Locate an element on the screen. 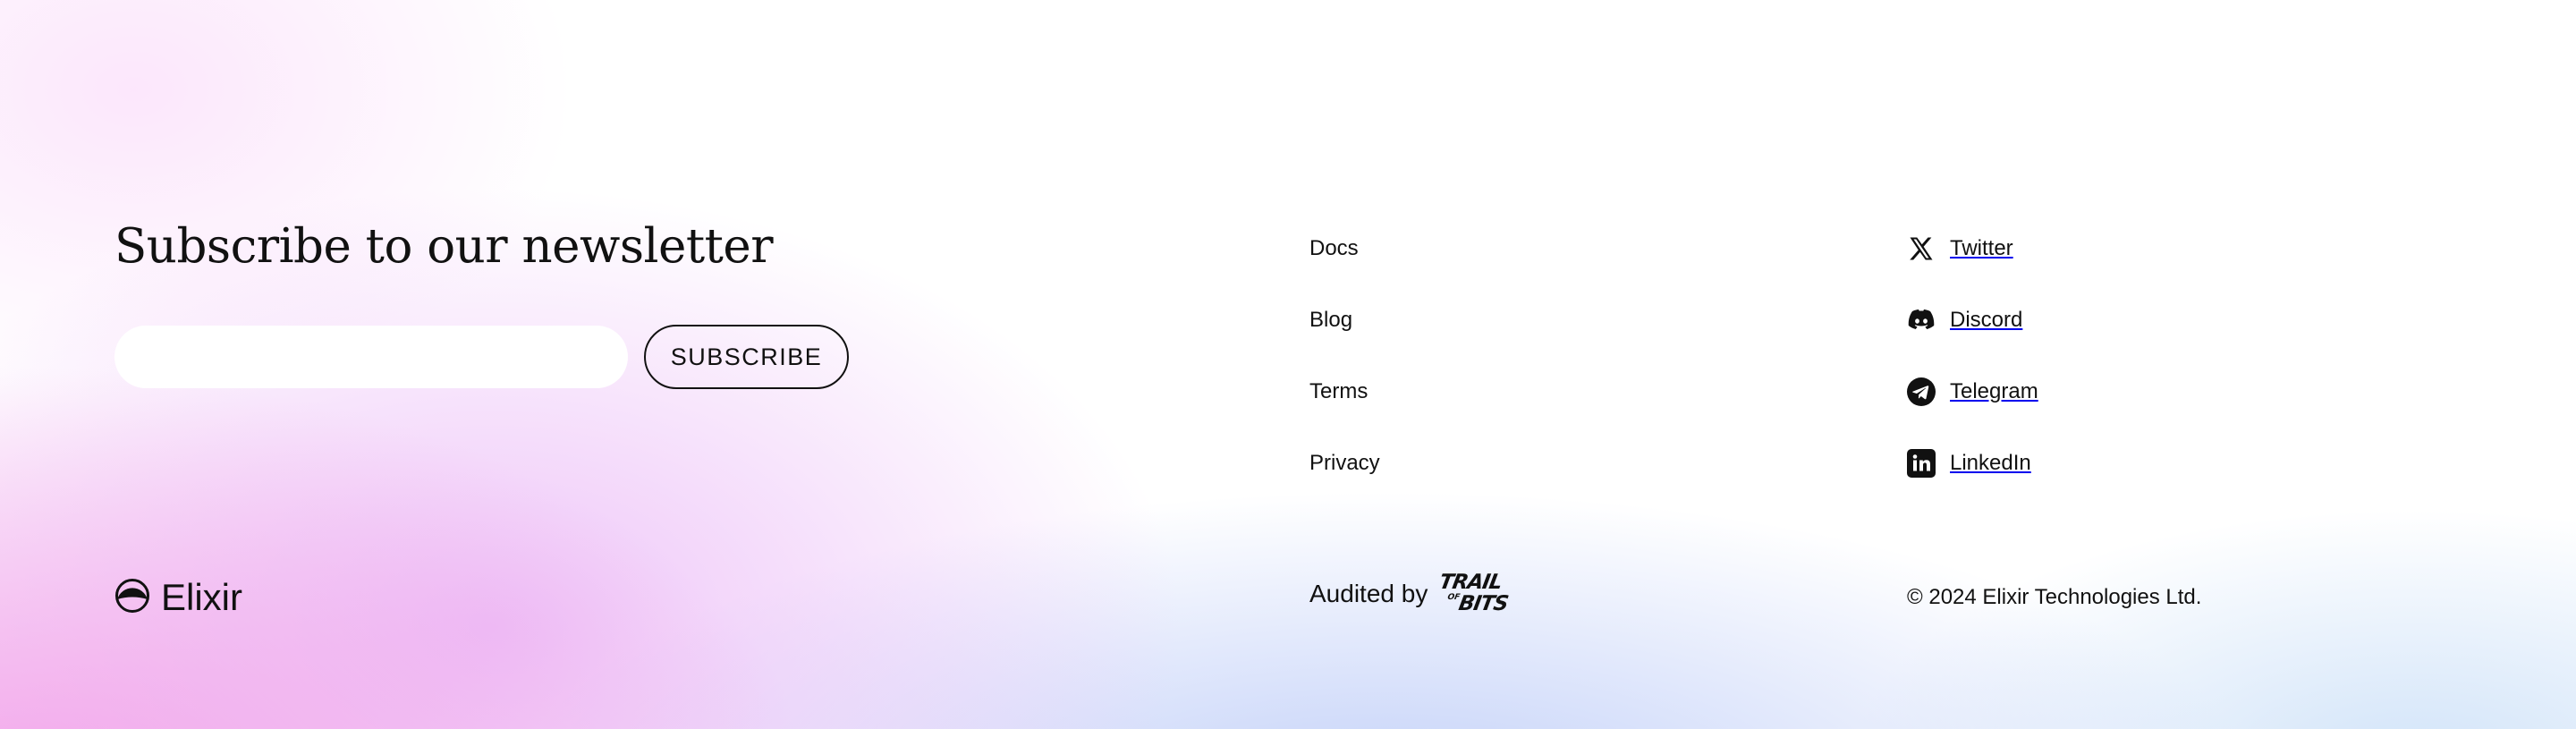 Image resolution: width=2576 pixels, height=729 pixels. social-link-telegram: Telegram is located at coordinates (1972, 392).